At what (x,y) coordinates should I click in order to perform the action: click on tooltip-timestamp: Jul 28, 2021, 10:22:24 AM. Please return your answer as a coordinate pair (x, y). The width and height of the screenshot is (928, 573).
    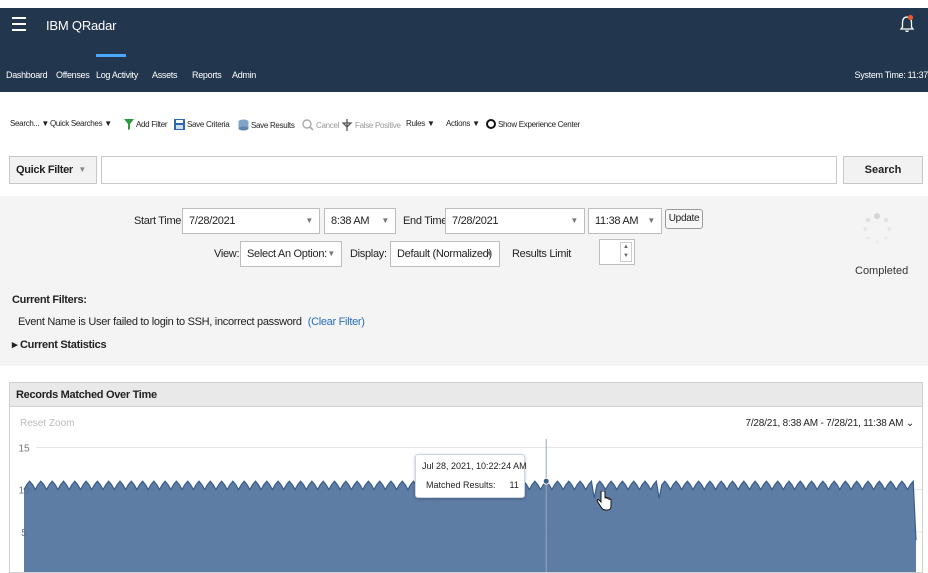
    Looking at the image, I should click on (474, 466).